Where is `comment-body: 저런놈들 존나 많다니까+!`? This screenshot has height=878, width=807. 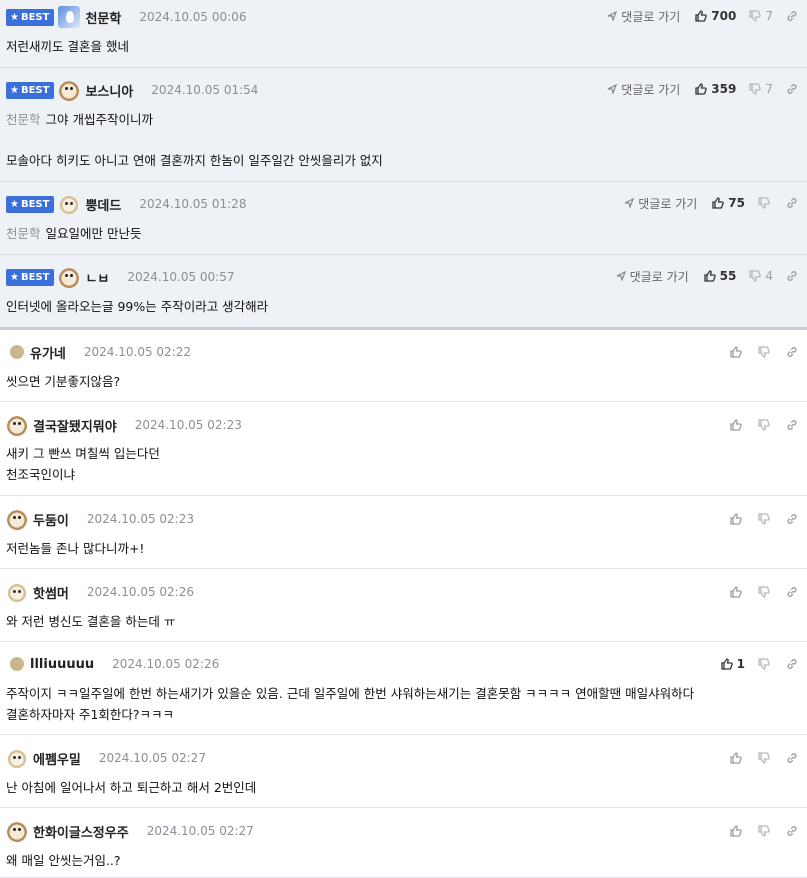 comment-body: 저런놈들 존나 많다니까+! is located at coordinates (75, 548).